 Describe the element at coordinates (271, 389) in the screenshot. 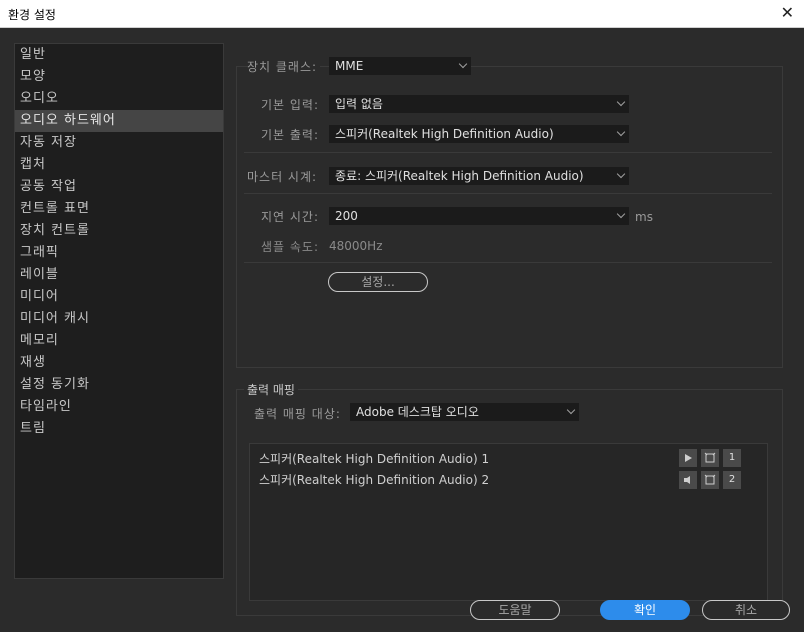

I see `output-mapping-section-label: 출력 매핑` at that location.